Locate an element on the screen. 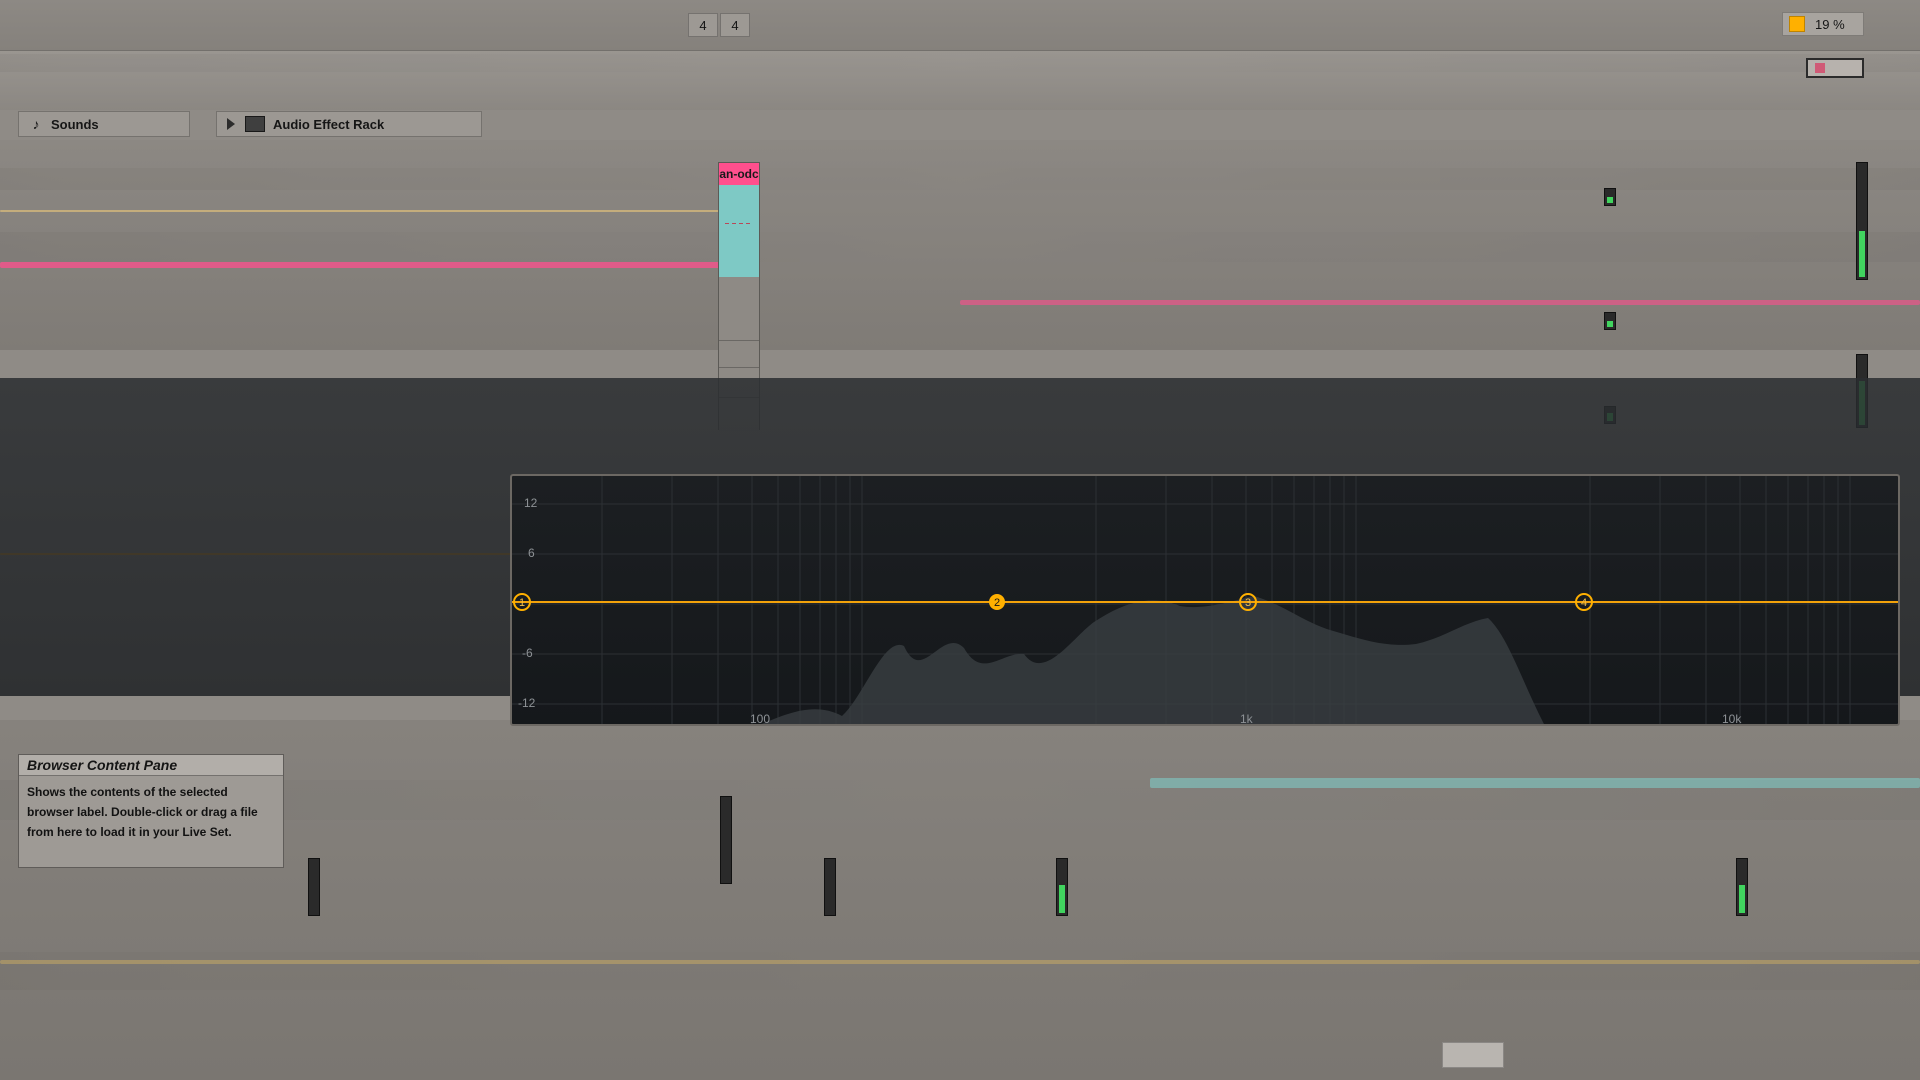  overview-marker-icon is located at coordinates (1820, 68).